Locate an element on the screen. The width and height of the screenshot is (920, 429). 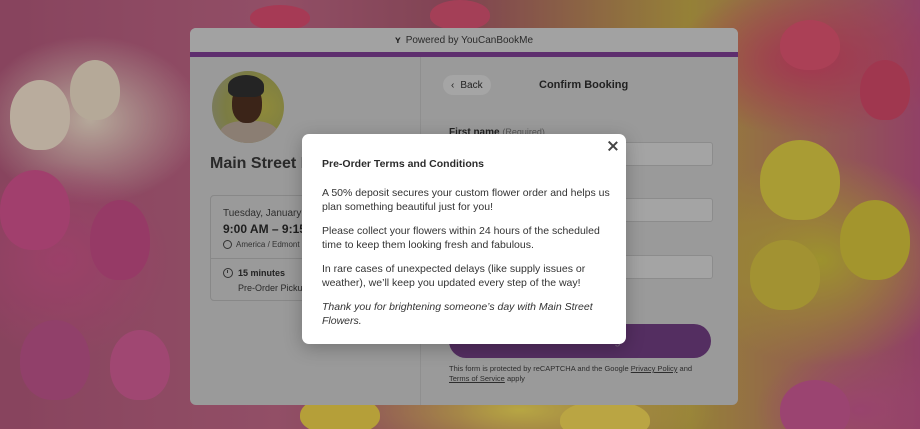
booking-date: Tuesday, January 2 is located at coordinates (266, 213).